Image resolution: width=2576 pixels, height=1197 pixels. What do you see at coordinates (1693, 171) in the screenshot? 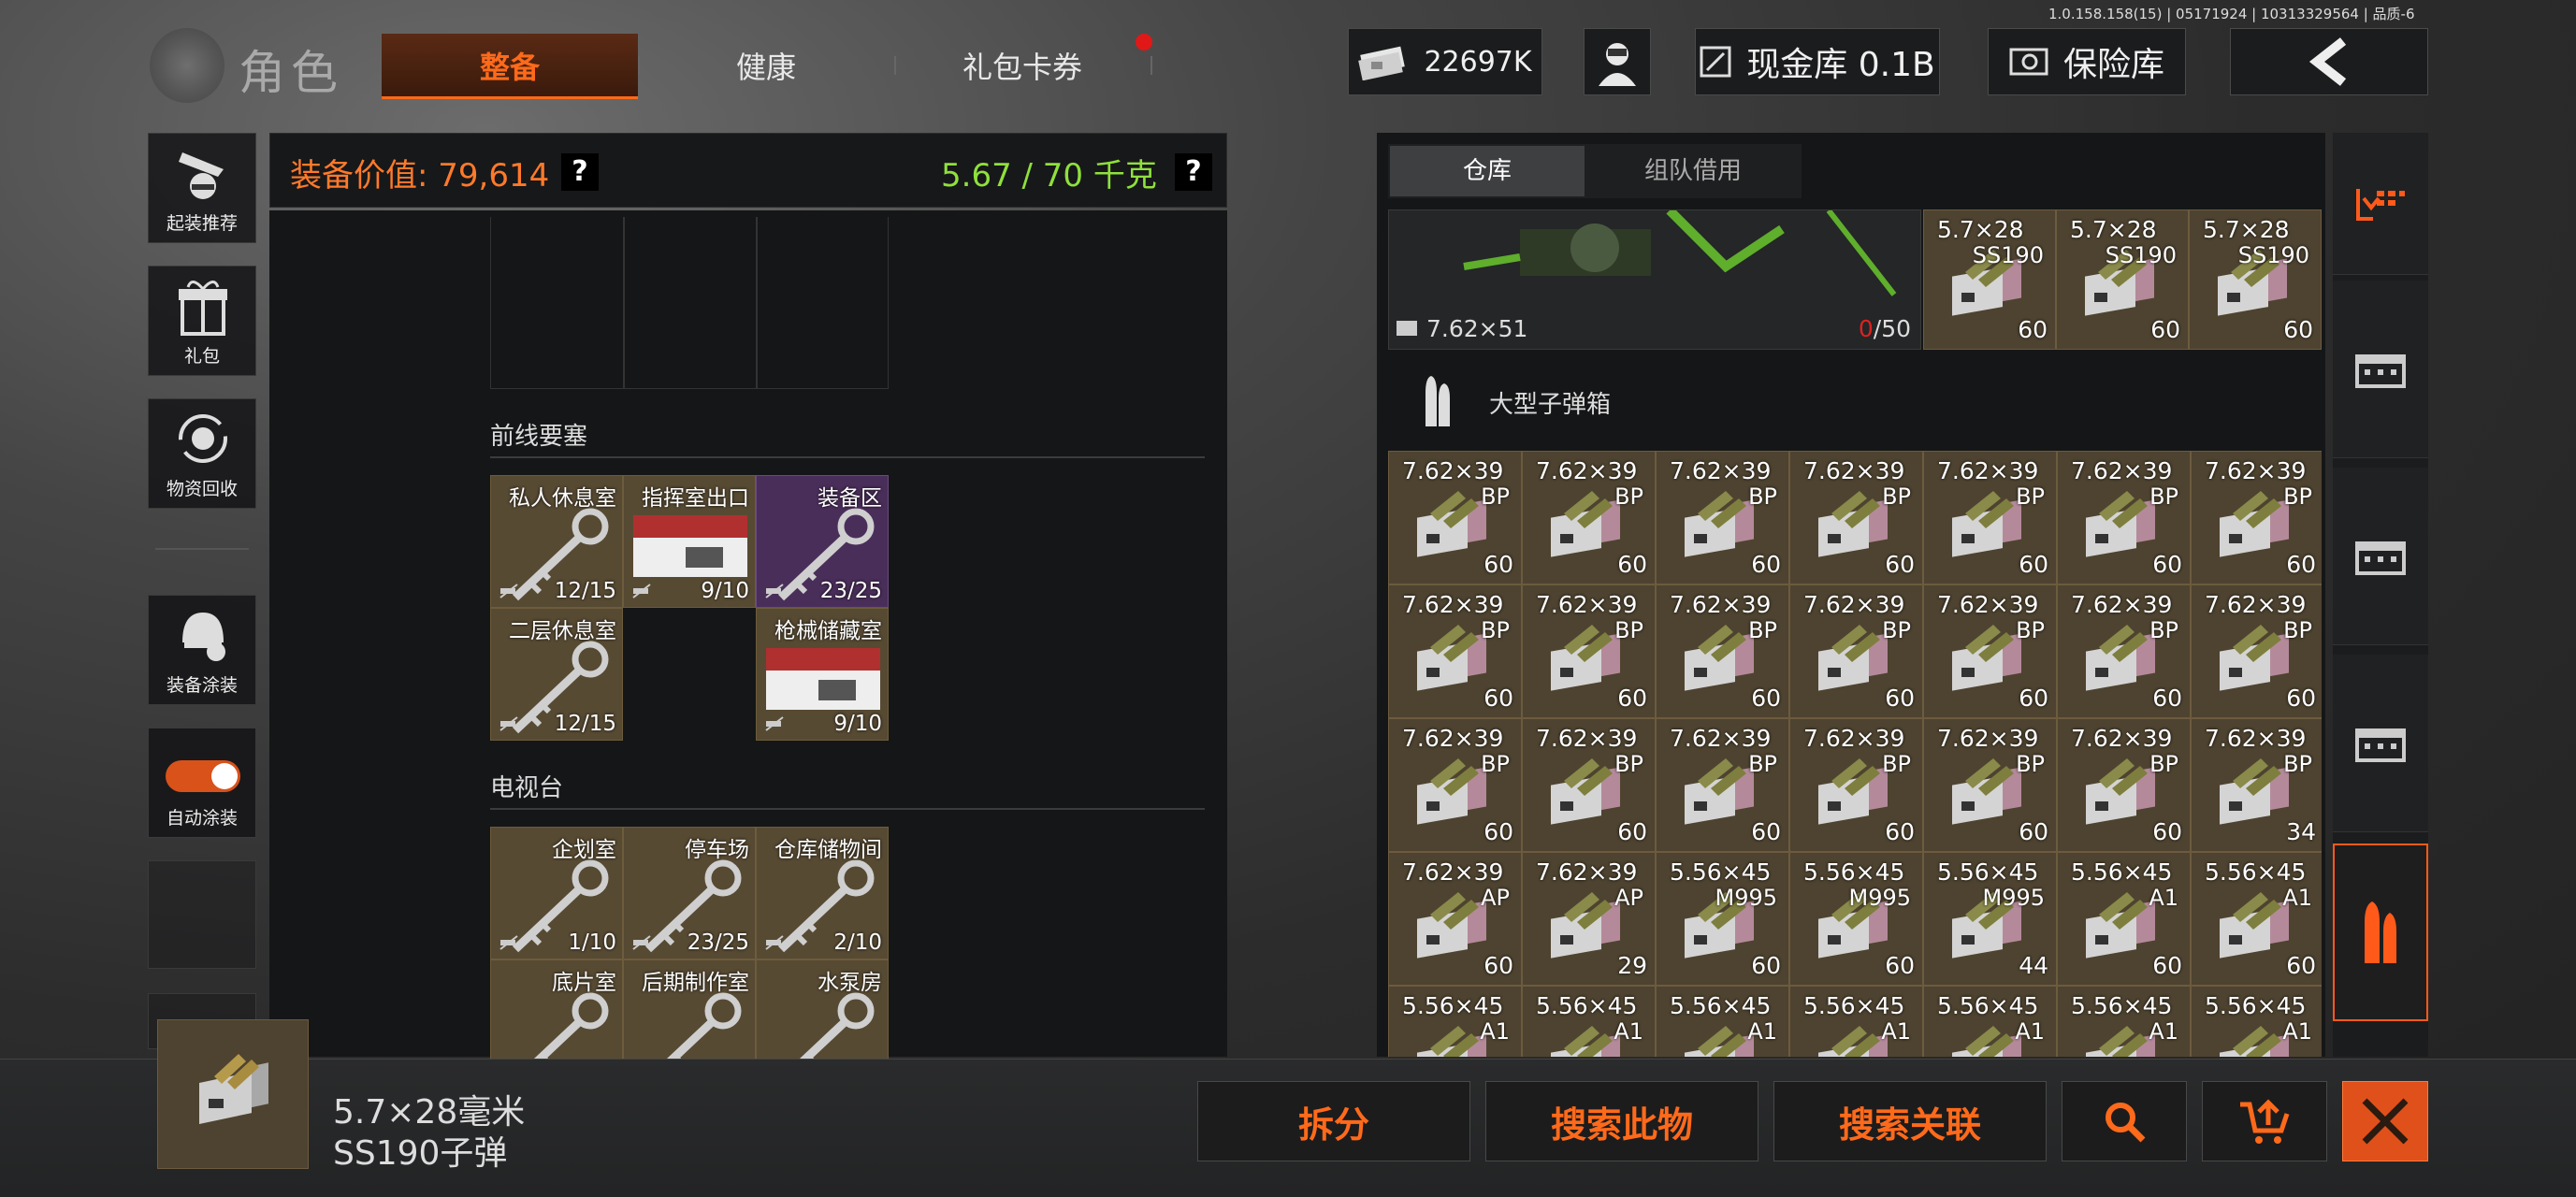
I see `tab-team-borrow: 组队借用` at bounding box center [1693, 171].